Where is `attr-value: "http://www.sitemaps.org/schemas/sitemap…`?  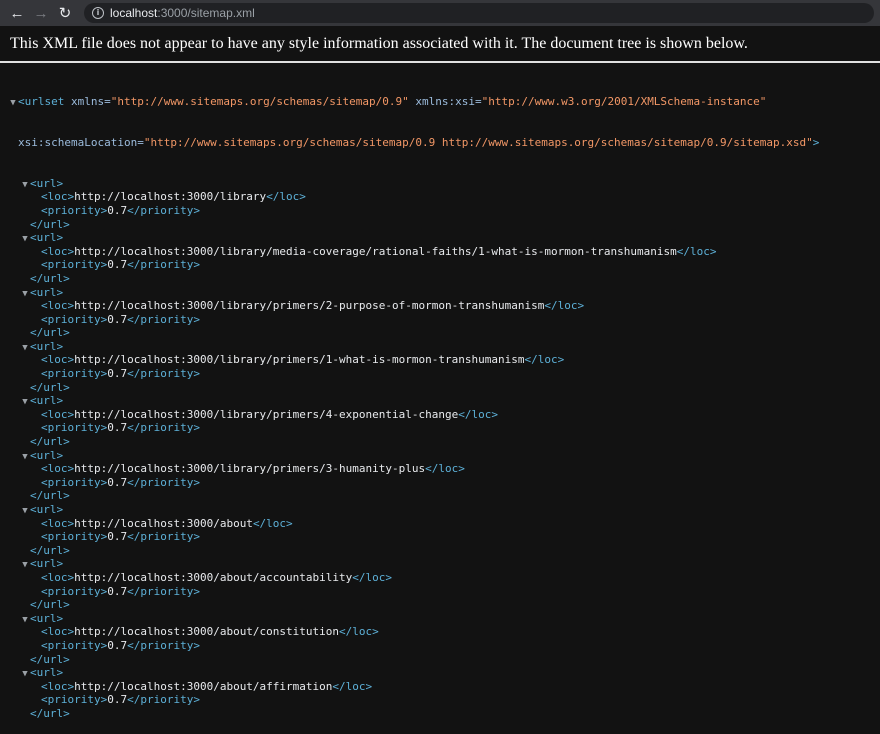
attr-value: "http://www.sitemaps.org/schemas/sitemap… is located at coordinates (478, 142).